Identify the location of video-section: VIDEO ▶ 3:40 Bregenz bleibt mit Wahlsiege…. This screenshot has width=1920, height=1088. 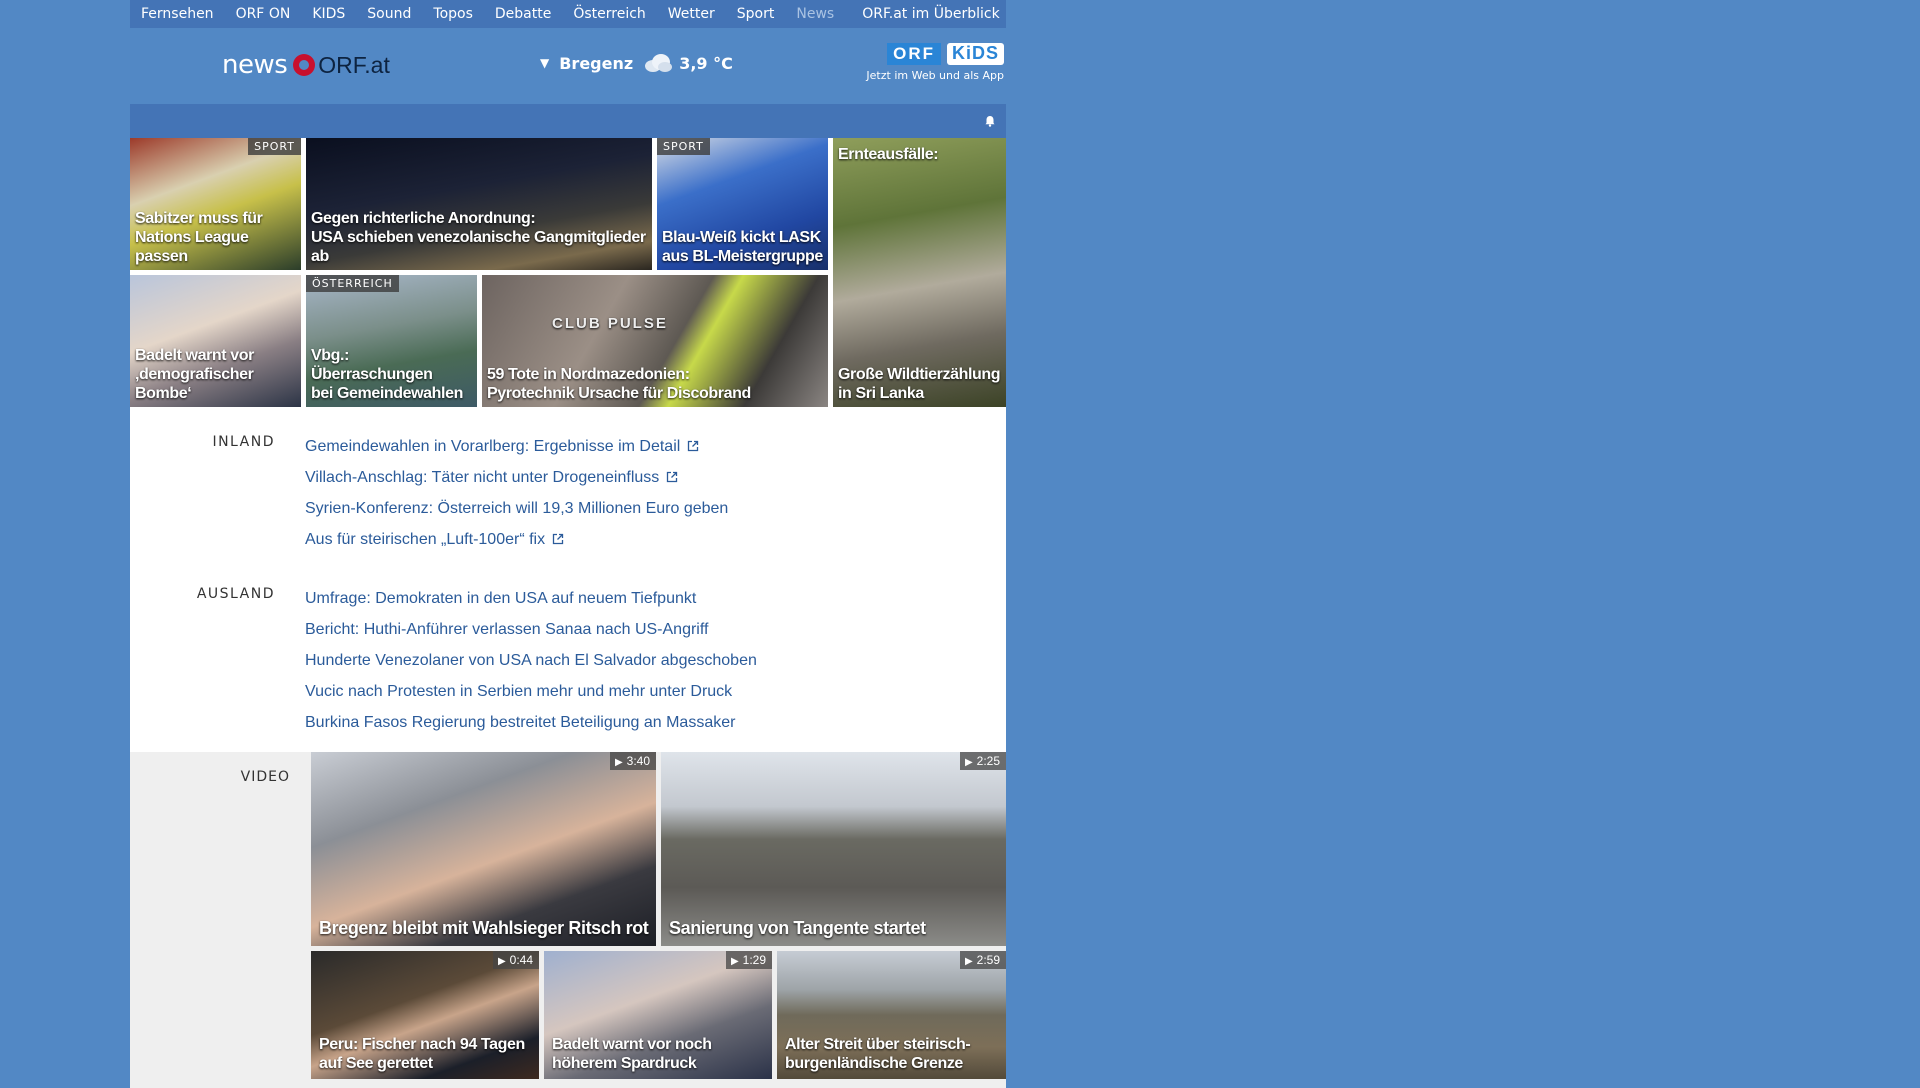
(568, 920).